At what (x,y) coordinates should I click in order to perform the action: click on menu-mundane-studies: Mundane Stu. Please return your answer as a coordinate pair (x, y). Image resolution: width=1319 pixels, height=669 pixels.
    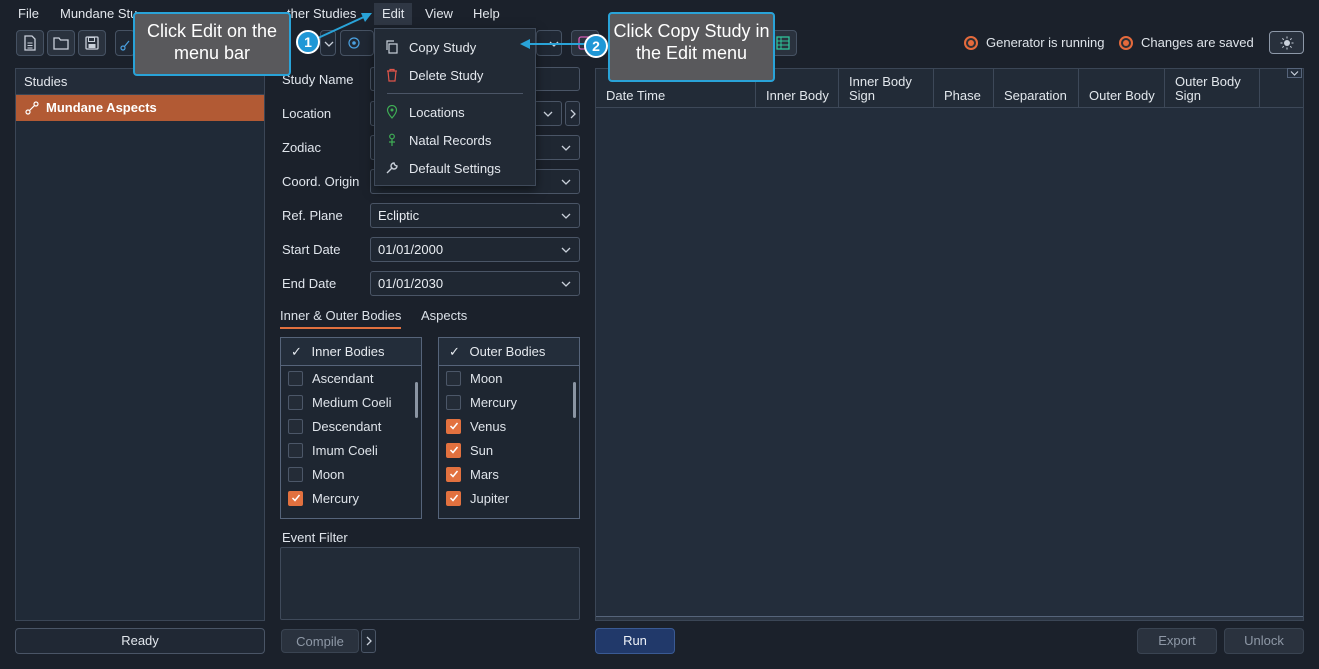
    Looking at the image, I should click on (98, 15).